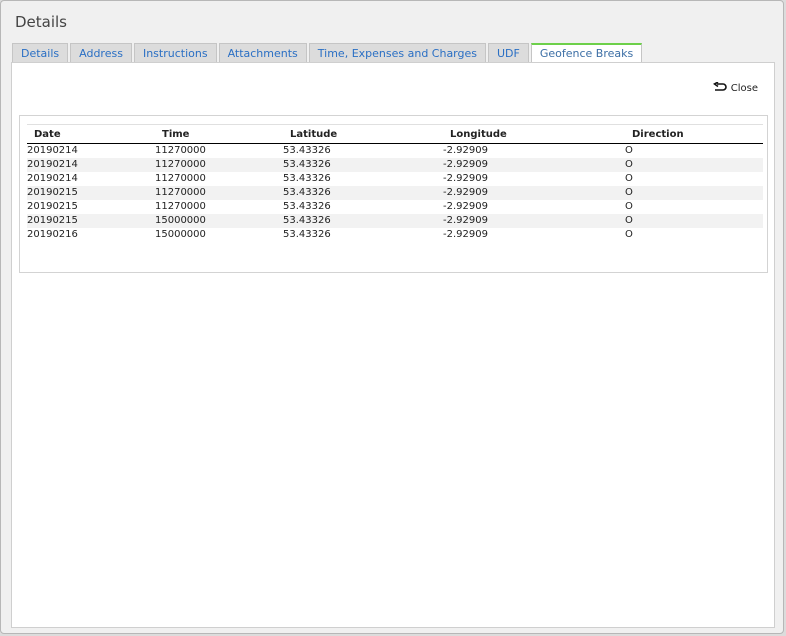  Describe the element at coordinates (534, 134) in the screenshot. I see `column-header-longitude: Longitude` at that location.